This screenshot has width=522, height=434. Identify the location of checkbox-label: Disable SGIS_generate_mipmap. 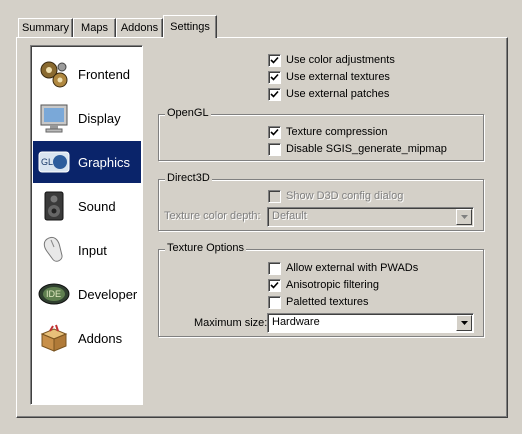
(366, 149).